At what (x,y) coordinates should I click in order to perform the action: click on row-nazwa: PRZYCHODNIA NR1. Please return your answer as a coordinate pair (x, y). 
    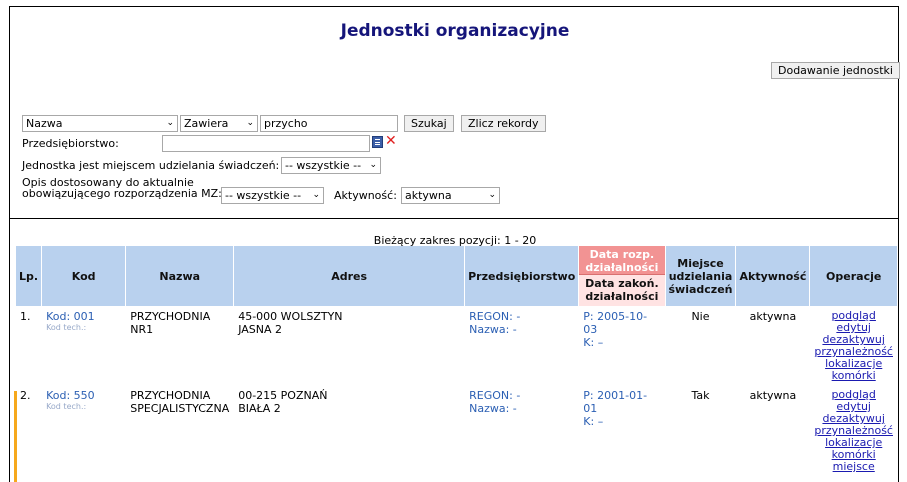
    Looking at the image, I should click on (180, 346).